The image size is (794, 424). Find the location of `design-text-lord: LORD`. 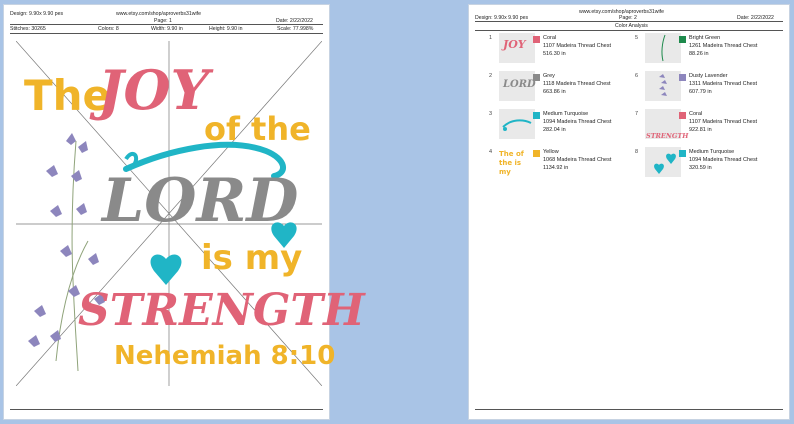

design-text-lord: LORD is located at coordinates (200, 201).